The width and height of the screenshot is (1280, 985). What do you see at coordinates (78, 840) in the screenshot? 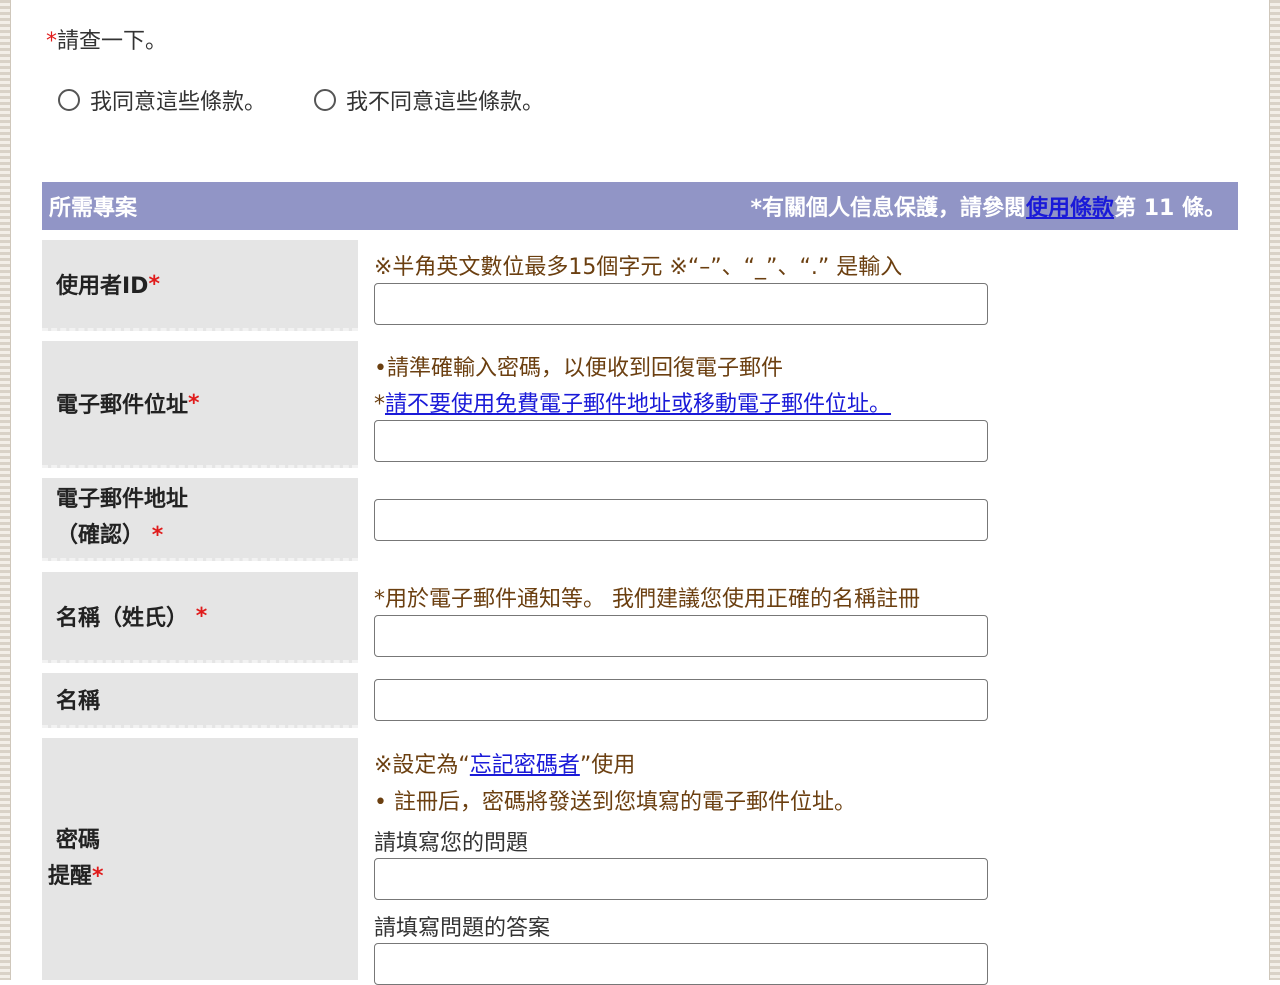
I see `password-hint-label-line1: 密碼` at bounding box center [78, 840].